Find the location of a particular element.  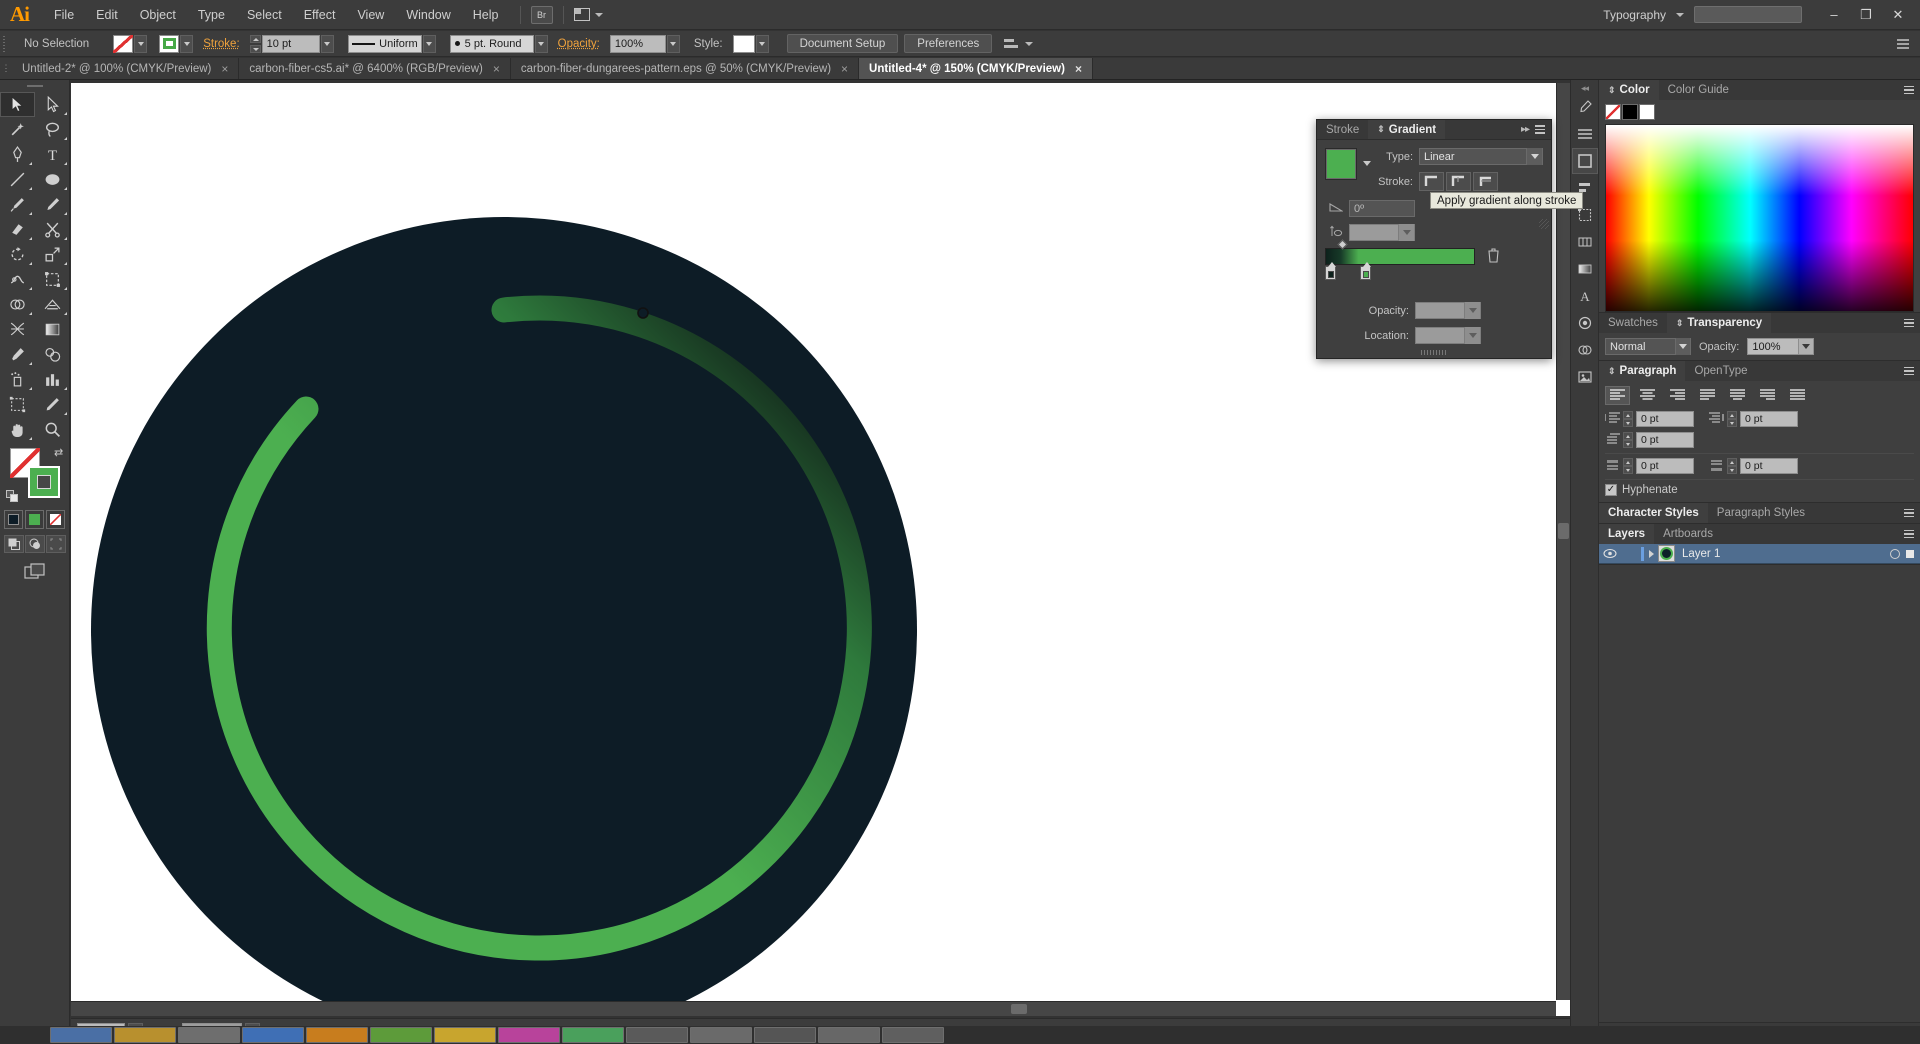

fill-dropdown-chevron-icon is located at coordinates (141, 43).